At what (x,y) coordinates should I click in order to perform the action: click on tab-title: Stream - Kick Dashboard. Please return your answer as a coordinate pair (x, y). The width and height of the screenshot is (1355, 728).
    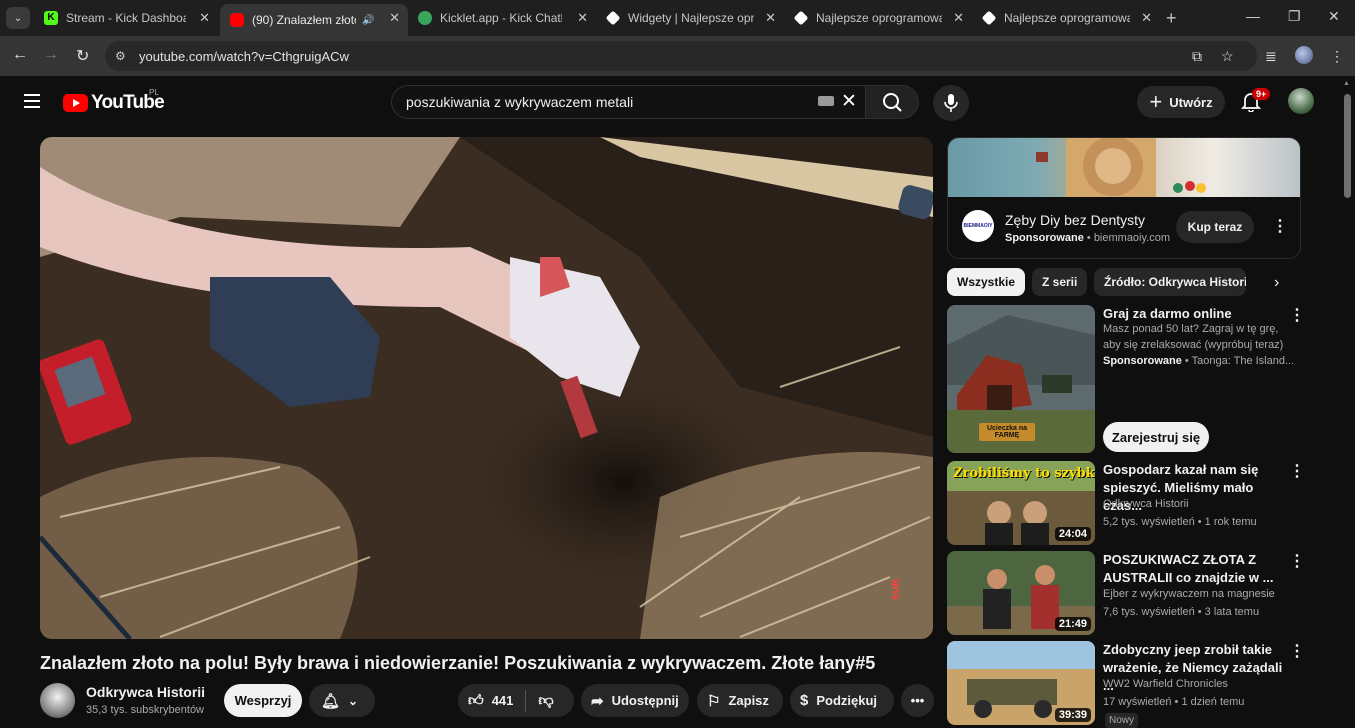
    Looking at the image, I should click on (126, 18).